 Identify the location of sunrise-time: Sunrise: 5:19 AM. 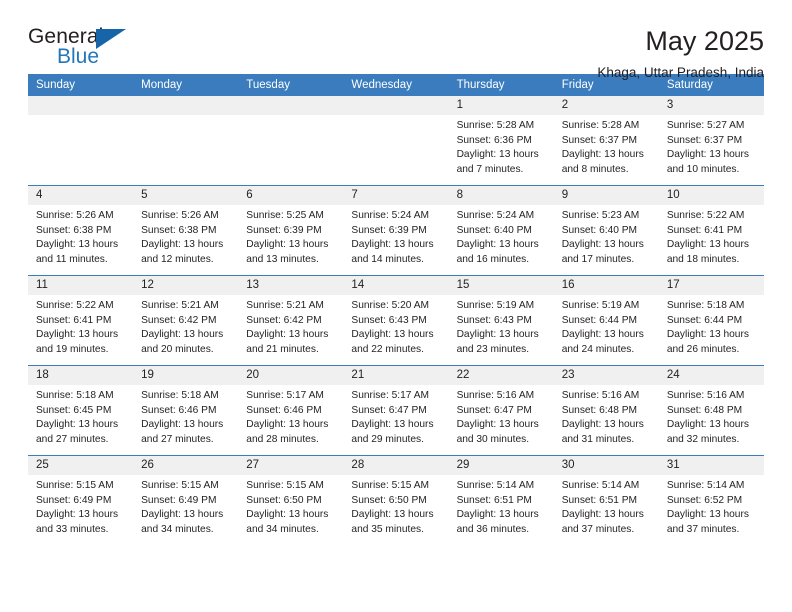
(495, 305).